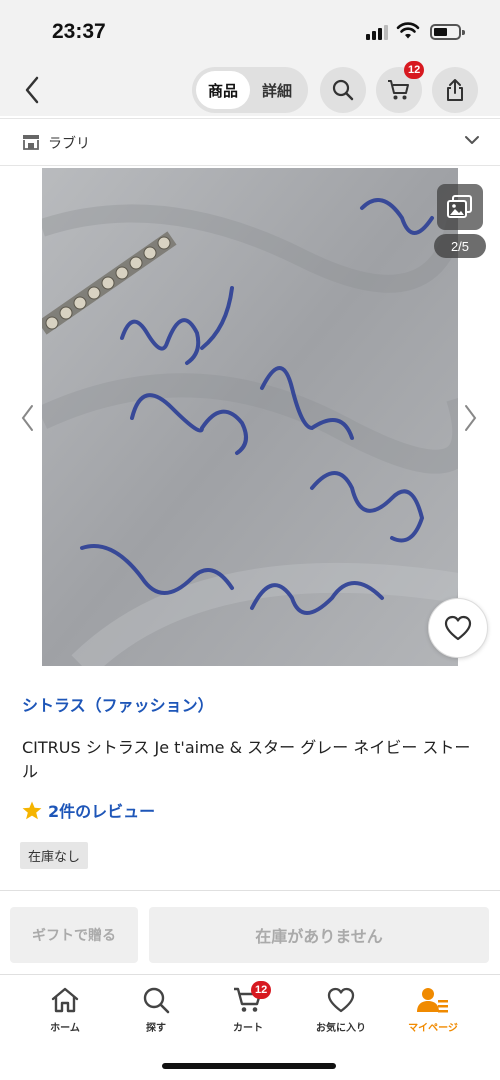  I want to click on chevron-right-icon, so click(471, 418).